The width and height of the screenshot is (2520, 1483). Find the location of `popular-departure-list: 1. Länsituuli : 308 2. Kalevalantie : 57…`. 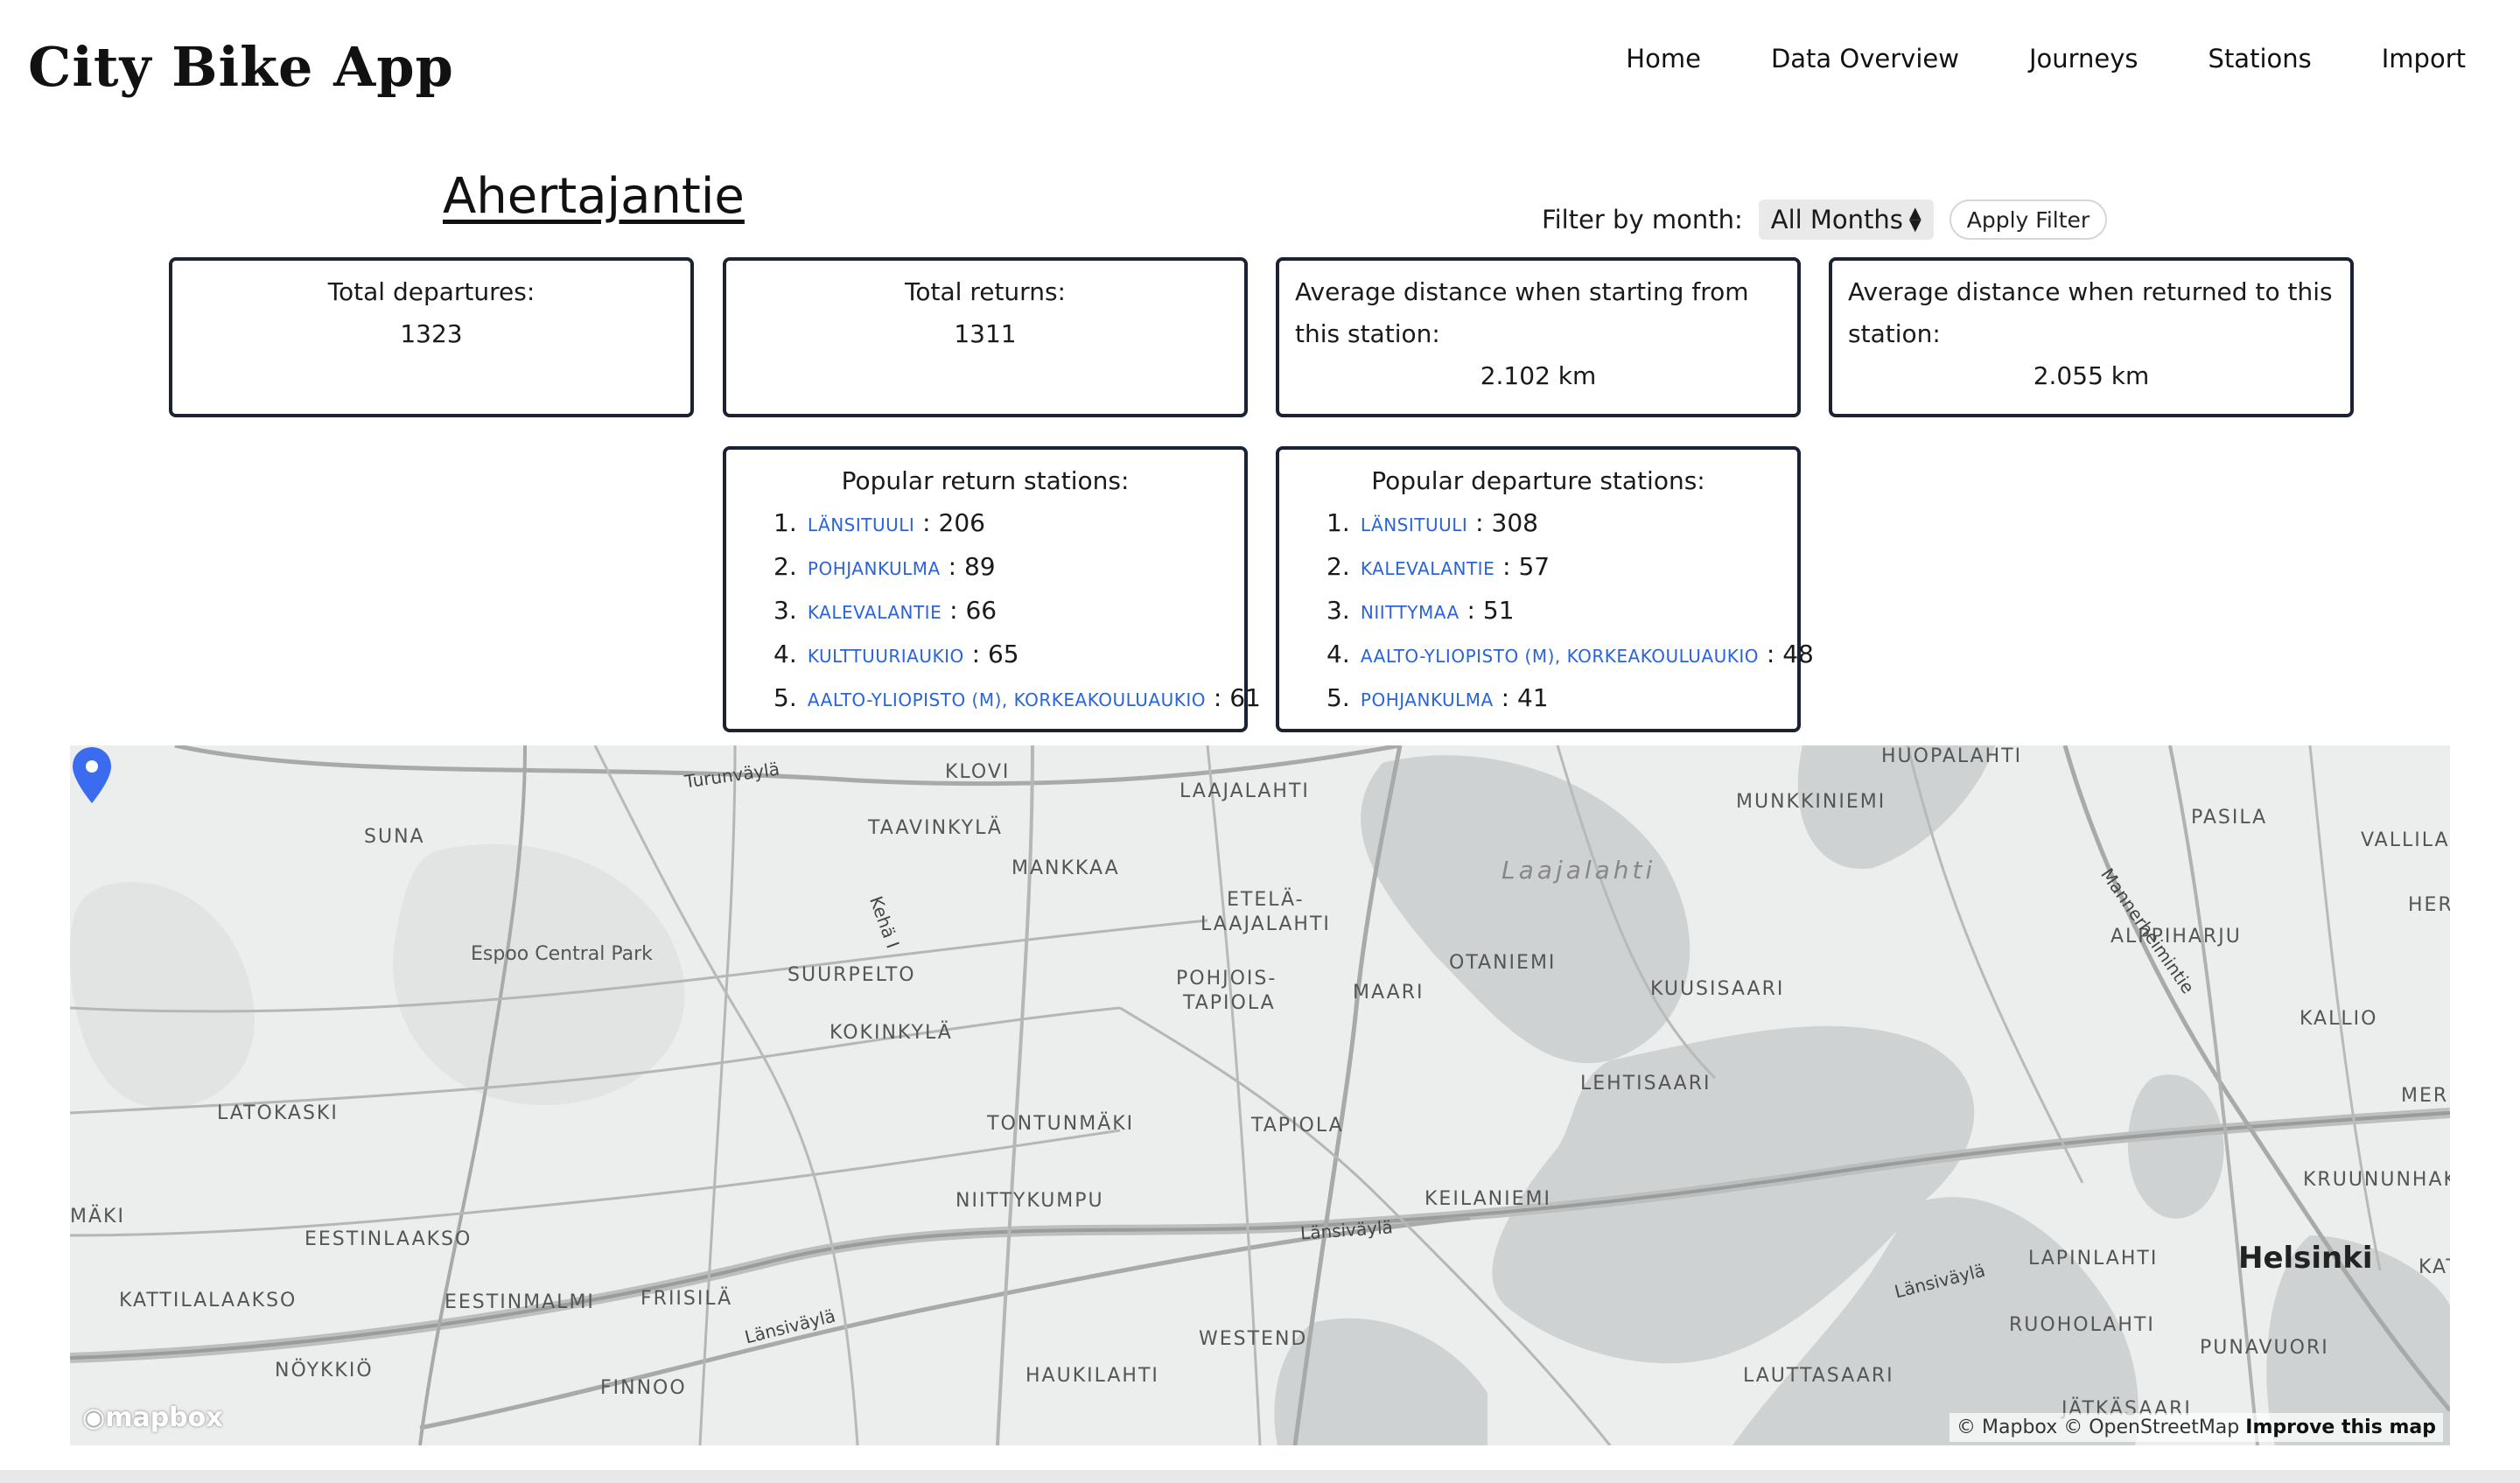

popular-departure-list: 1. Länsituuli : 308 2. Kalevalantie : 57… is located at coordinates (1546, 611).